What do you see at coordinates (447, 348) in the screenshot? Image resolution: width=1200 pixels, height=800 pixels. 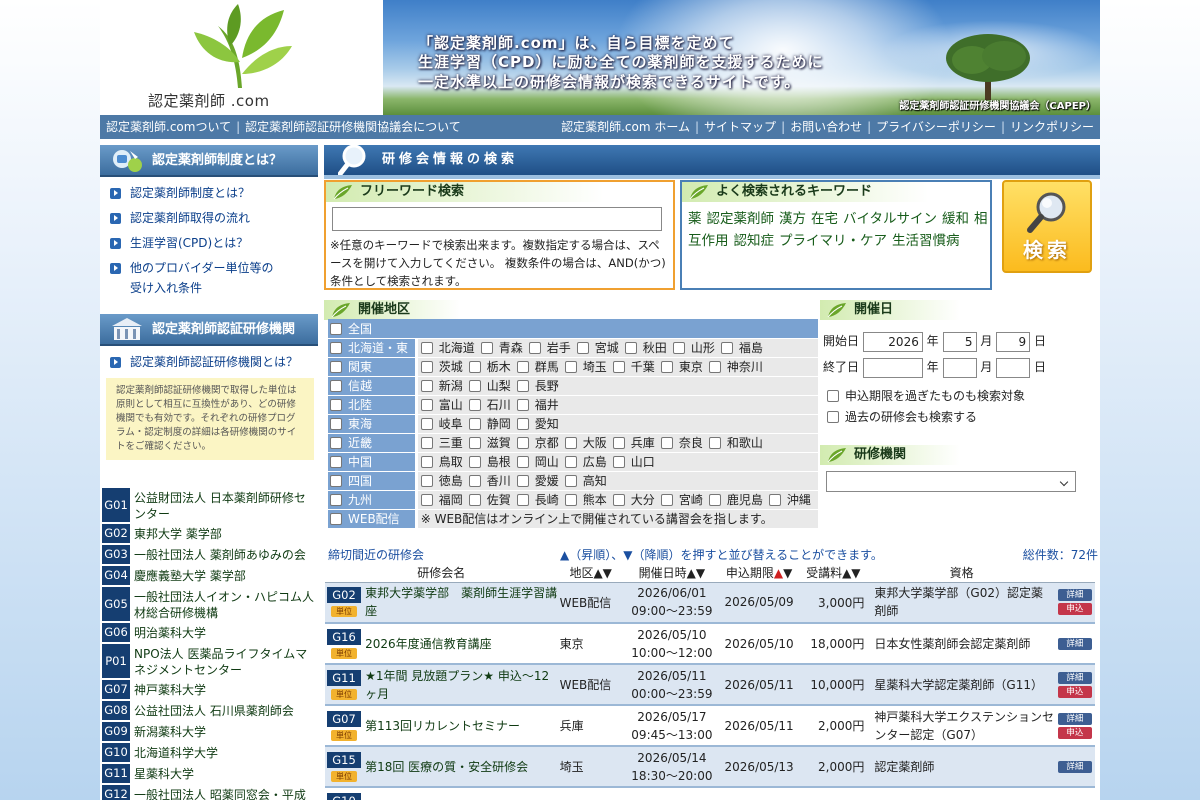 I see `pref-option: 北海道` at bounding box center [447, 348].